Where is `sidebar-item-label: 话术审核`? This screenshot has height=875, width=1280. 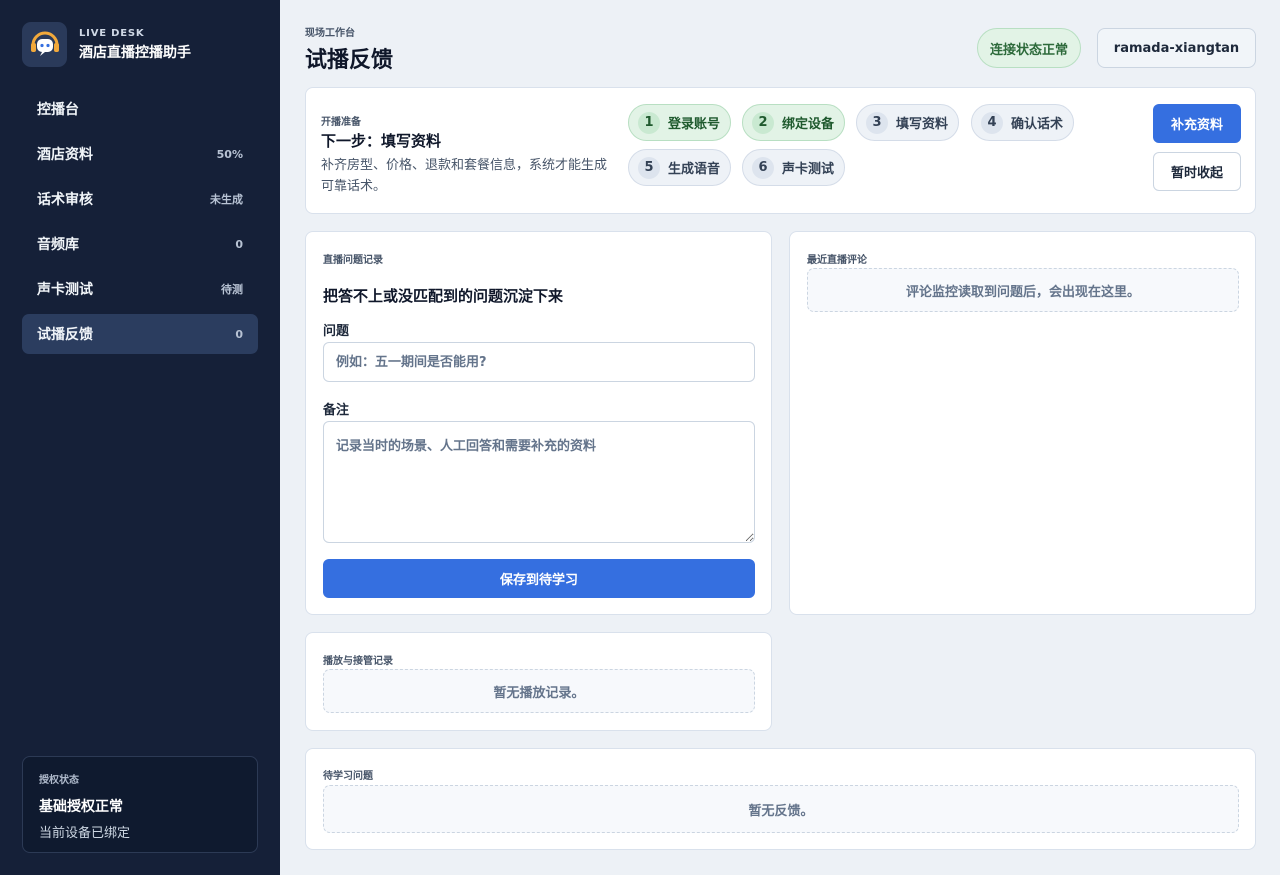 sidebar-item-label: 话术审核 is located at coordinates (65, 200).